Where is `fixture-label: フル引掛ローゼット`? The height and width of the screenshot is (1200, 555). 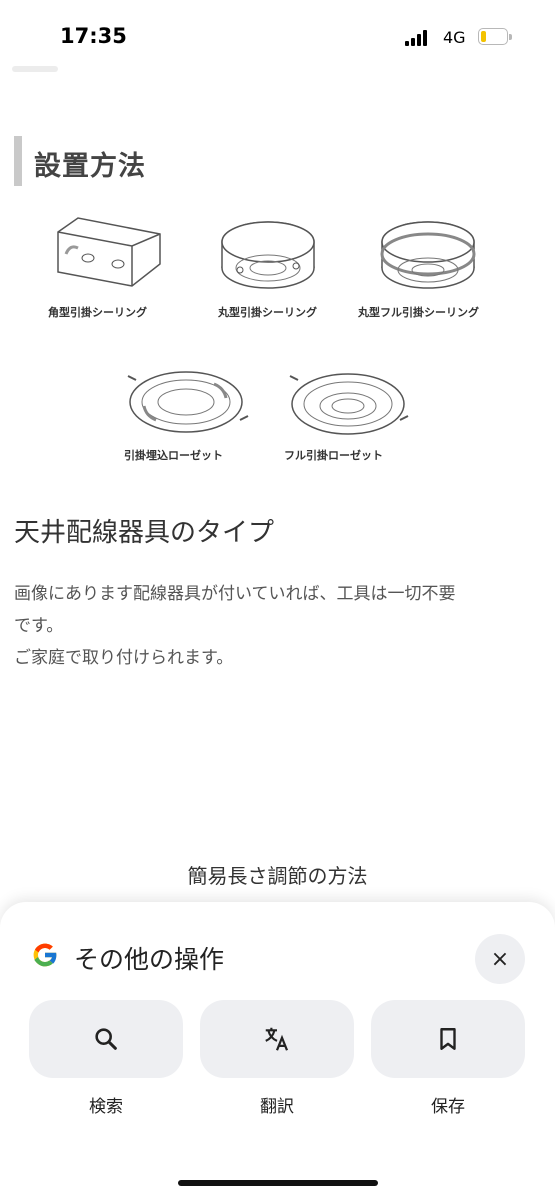
fixture-label: フル引掛ローゼット is located at coordinates (333, 455).